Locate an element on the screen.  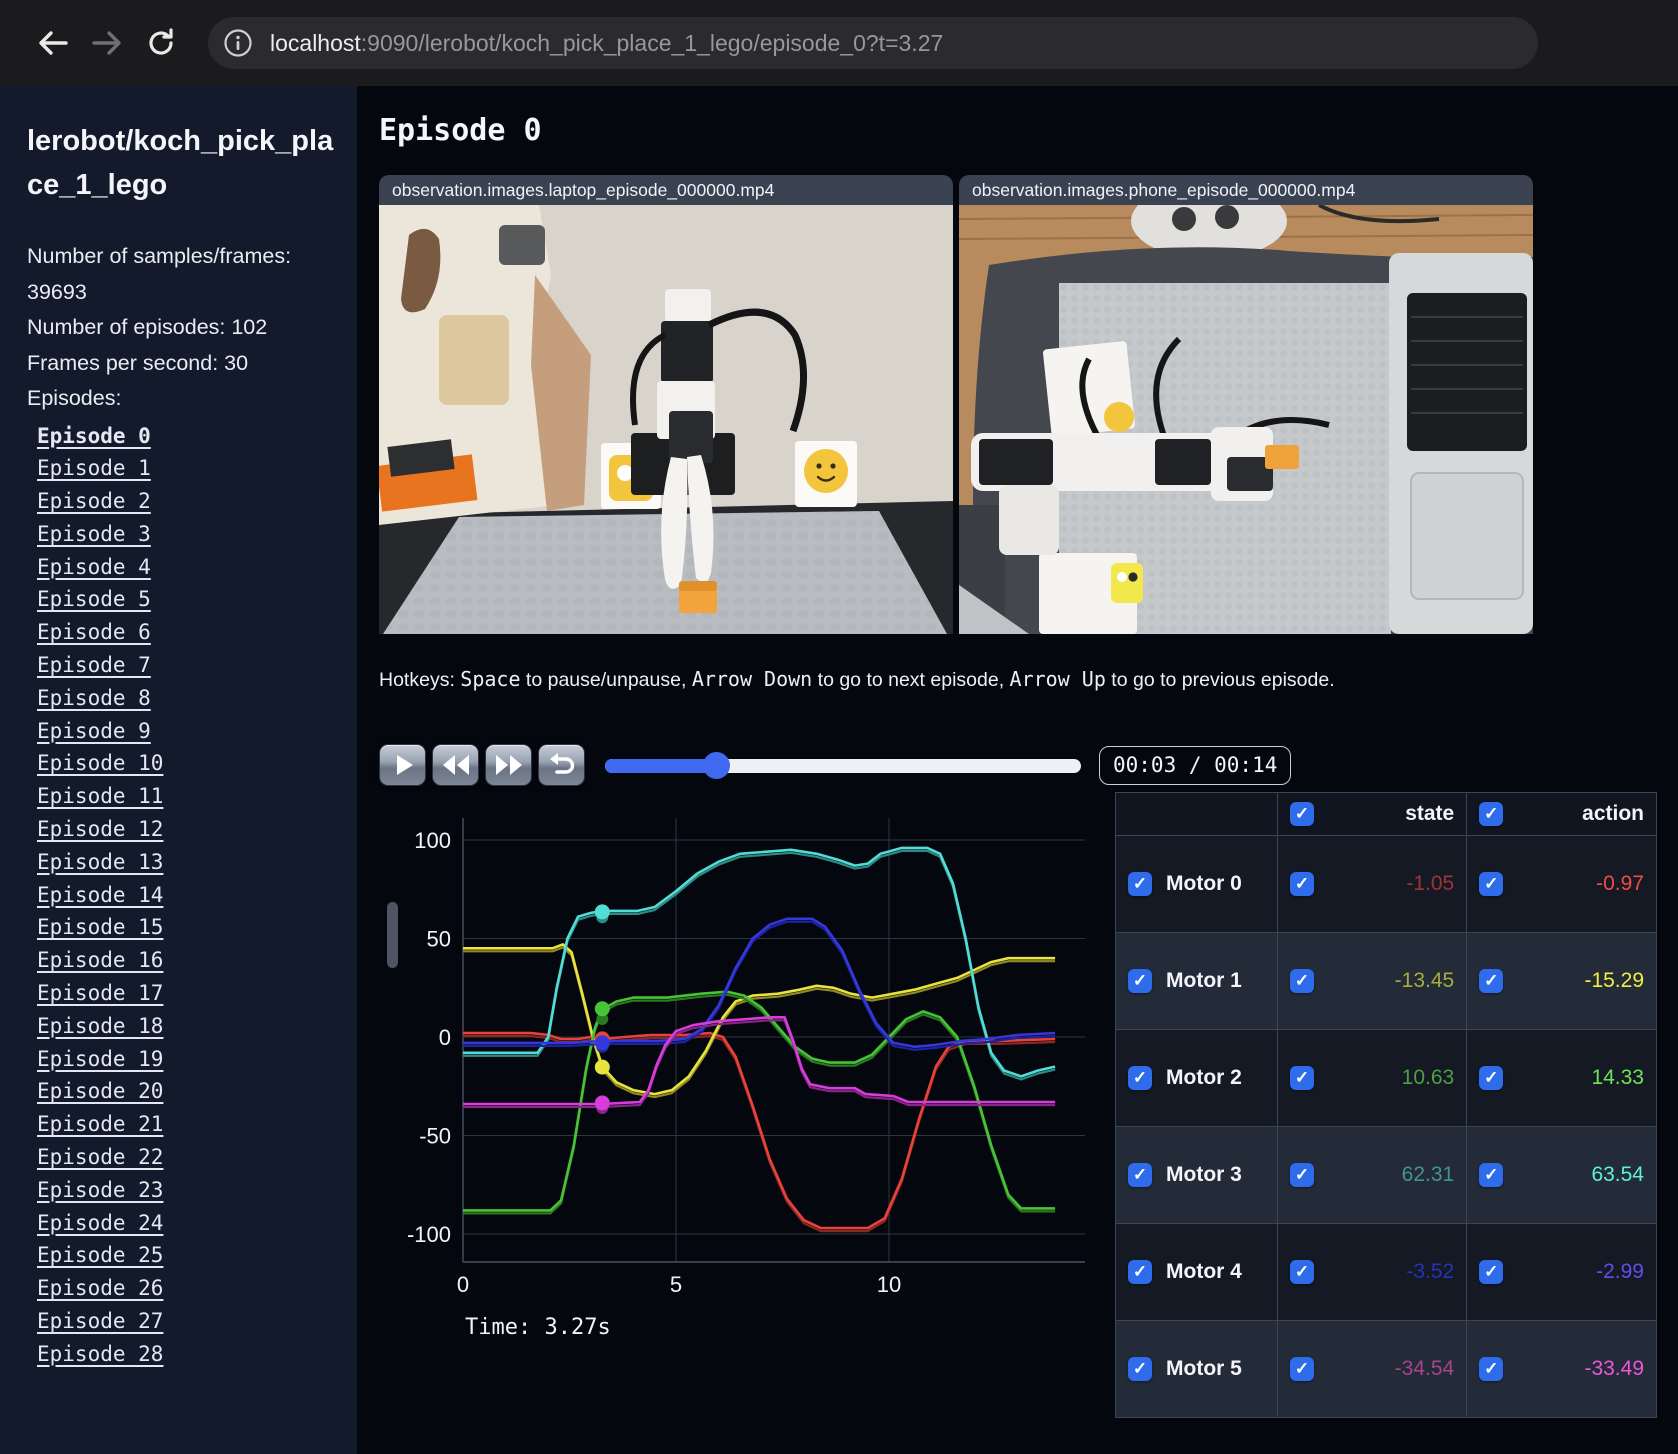
episode-link: Episode 21 is located at coordinates (187, 1124).